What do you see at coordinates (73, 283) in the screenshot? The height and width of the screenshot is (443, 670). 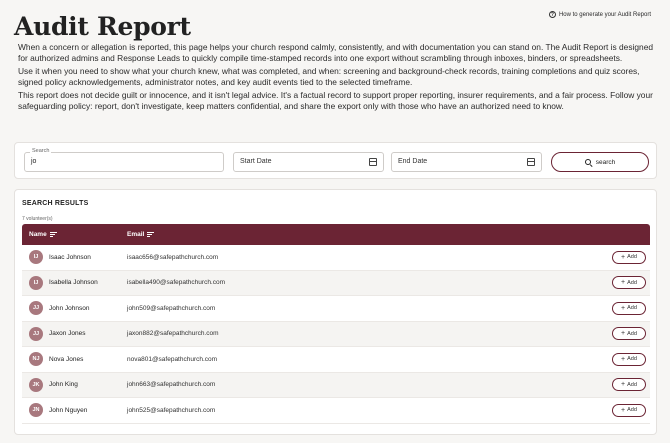 I see `volunteer-name: Isabella Johnson` at bounding box center [73, 283].